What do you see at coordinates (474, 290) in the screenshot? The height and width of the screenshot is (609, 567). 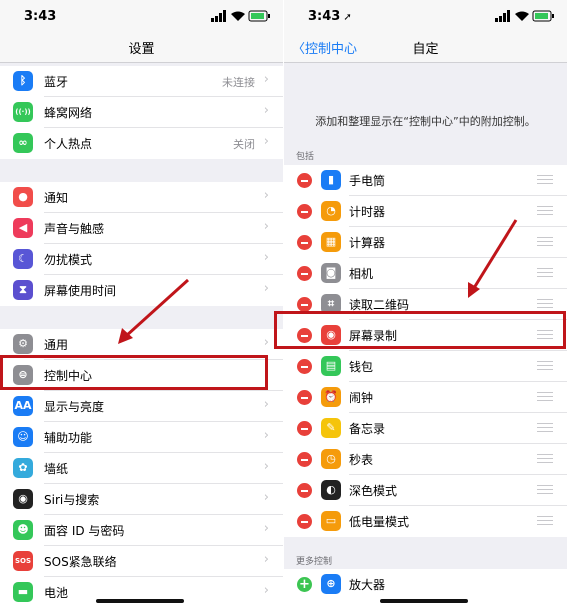 I see `arrowhead-right` at bounding box center [474, 290].